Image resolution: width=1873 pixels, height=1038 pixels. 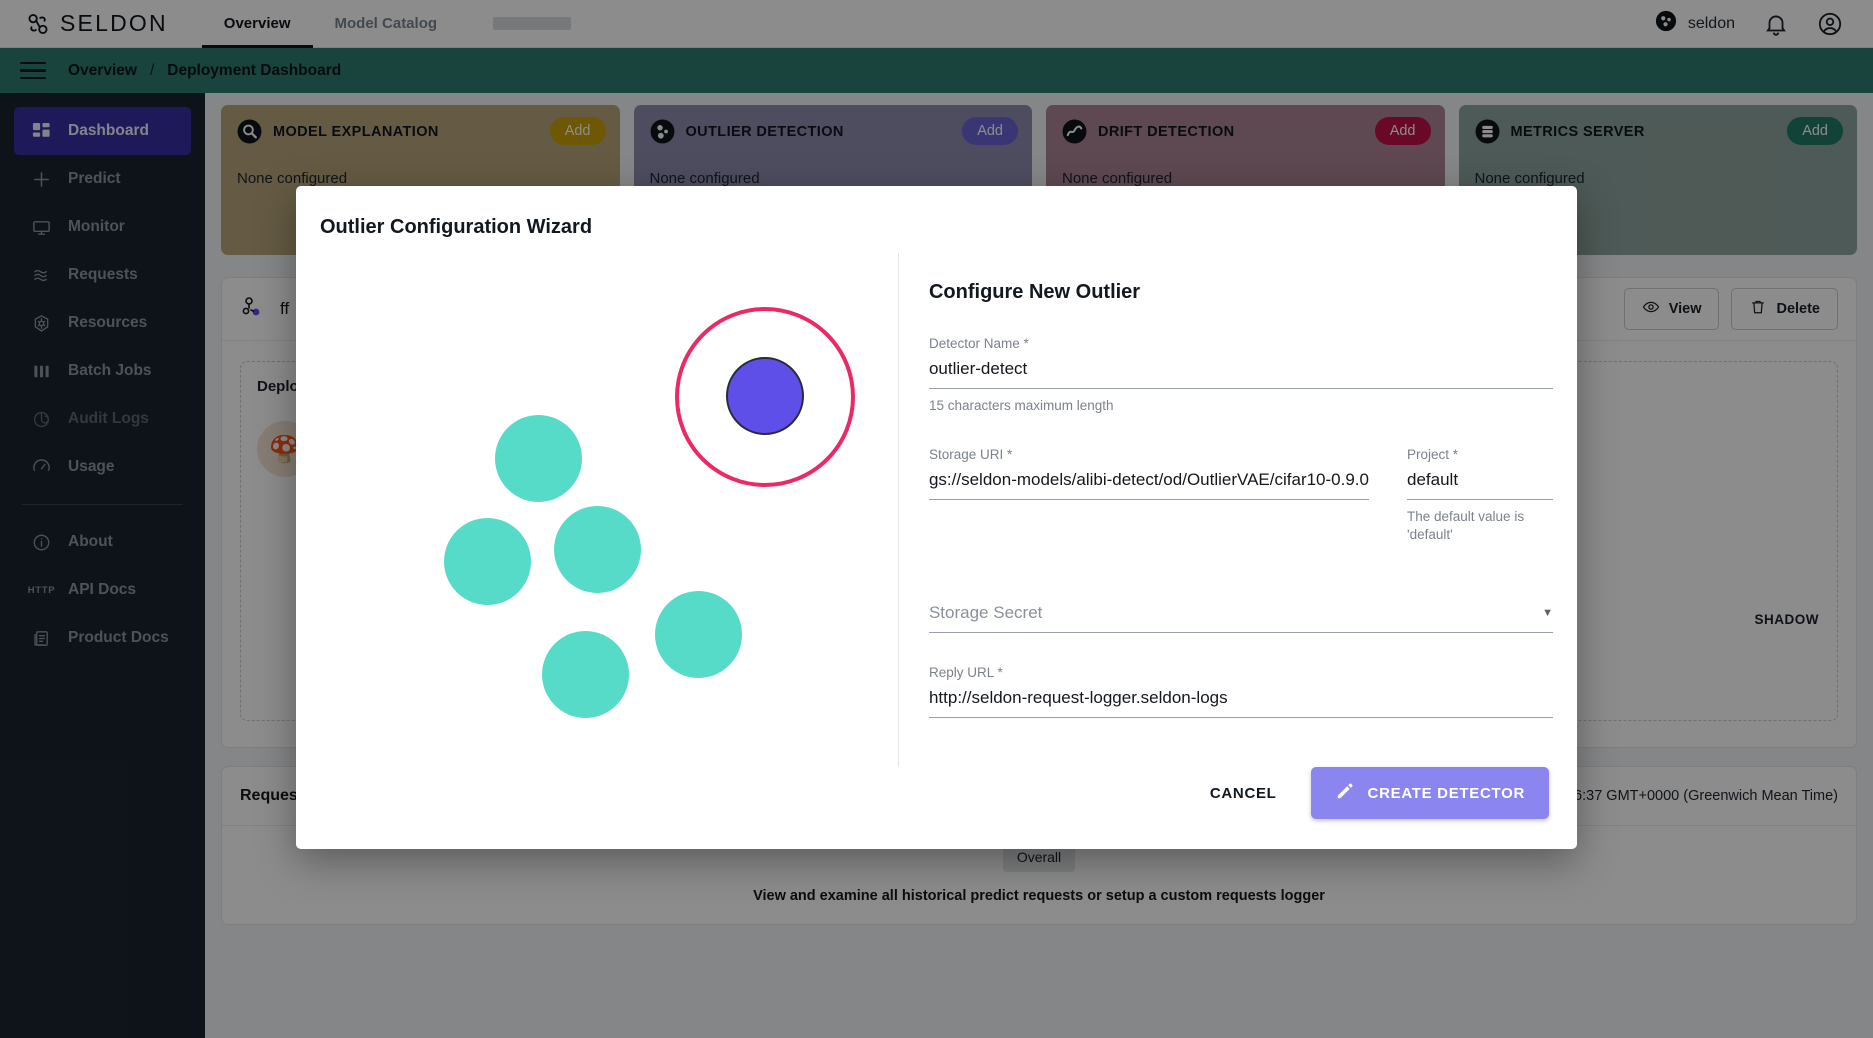 I want to click on pencil-icon, so click(x=1345, y=793).